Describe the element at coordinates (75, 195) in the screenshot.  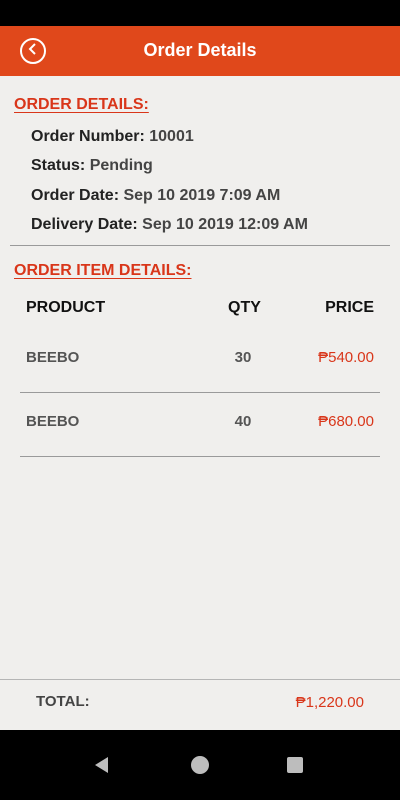
I see `order-date-label: Order Date:` at that location.